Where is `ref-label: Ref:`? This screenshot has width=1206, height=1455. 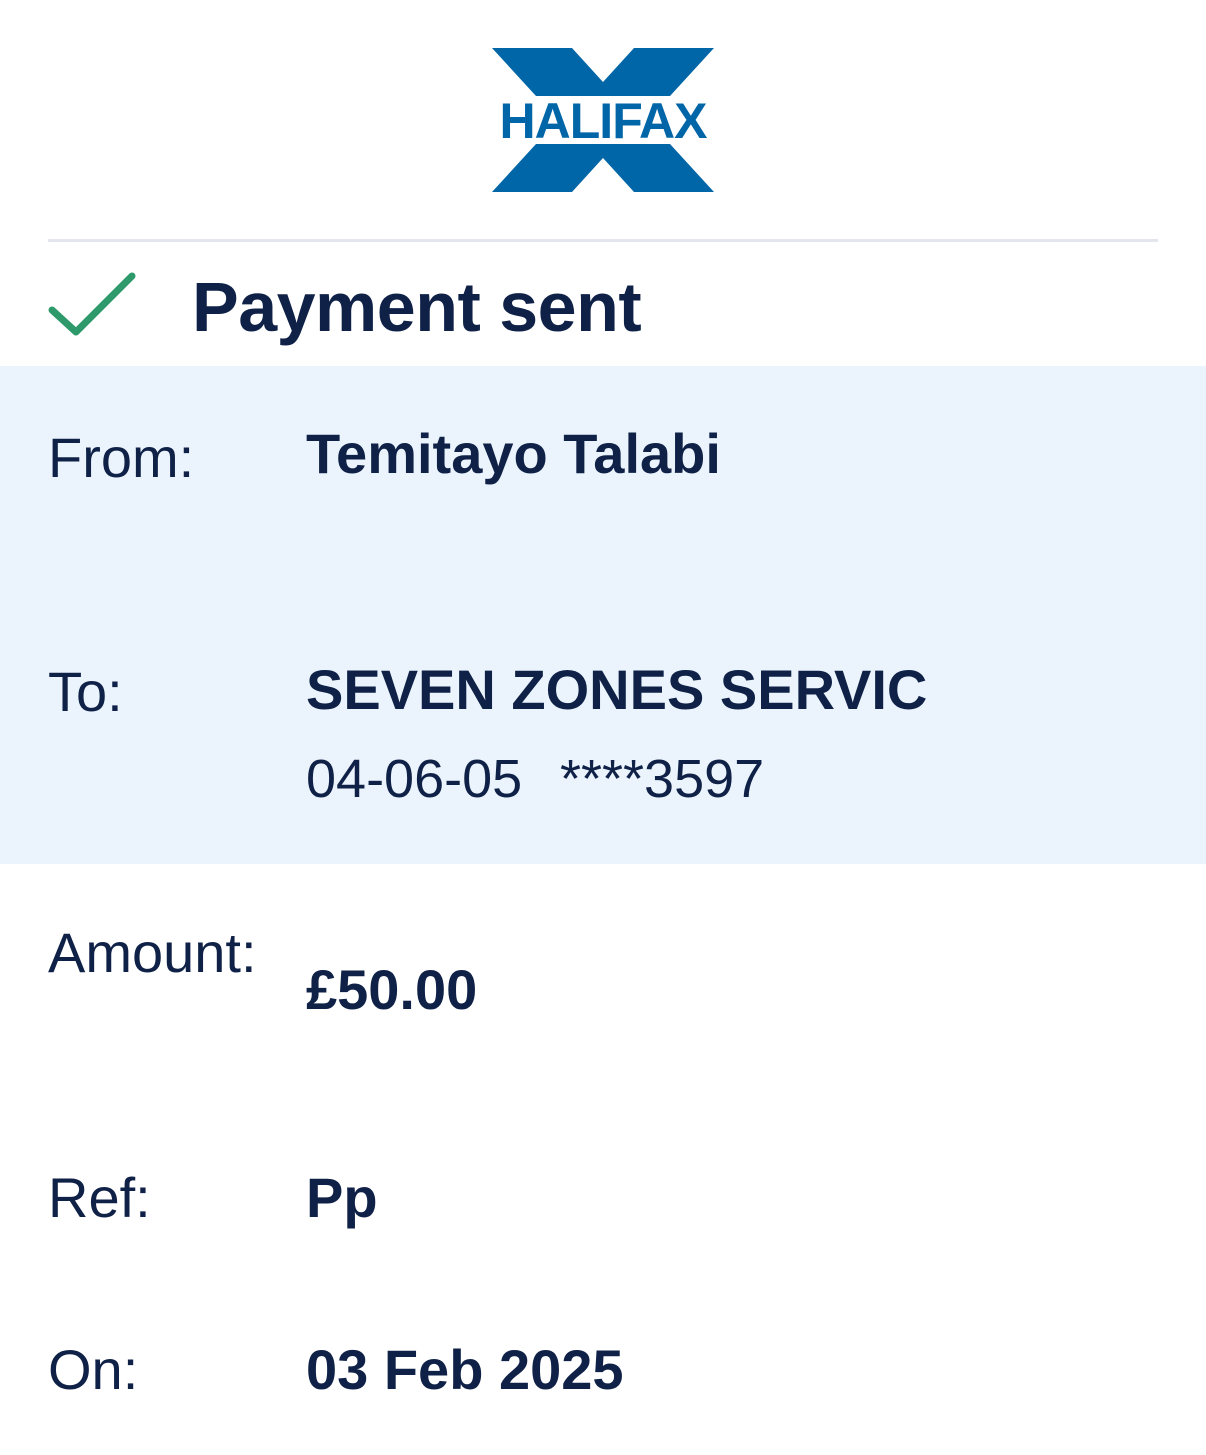 ref-label: Ref: is located at coordinates (99, 1197).